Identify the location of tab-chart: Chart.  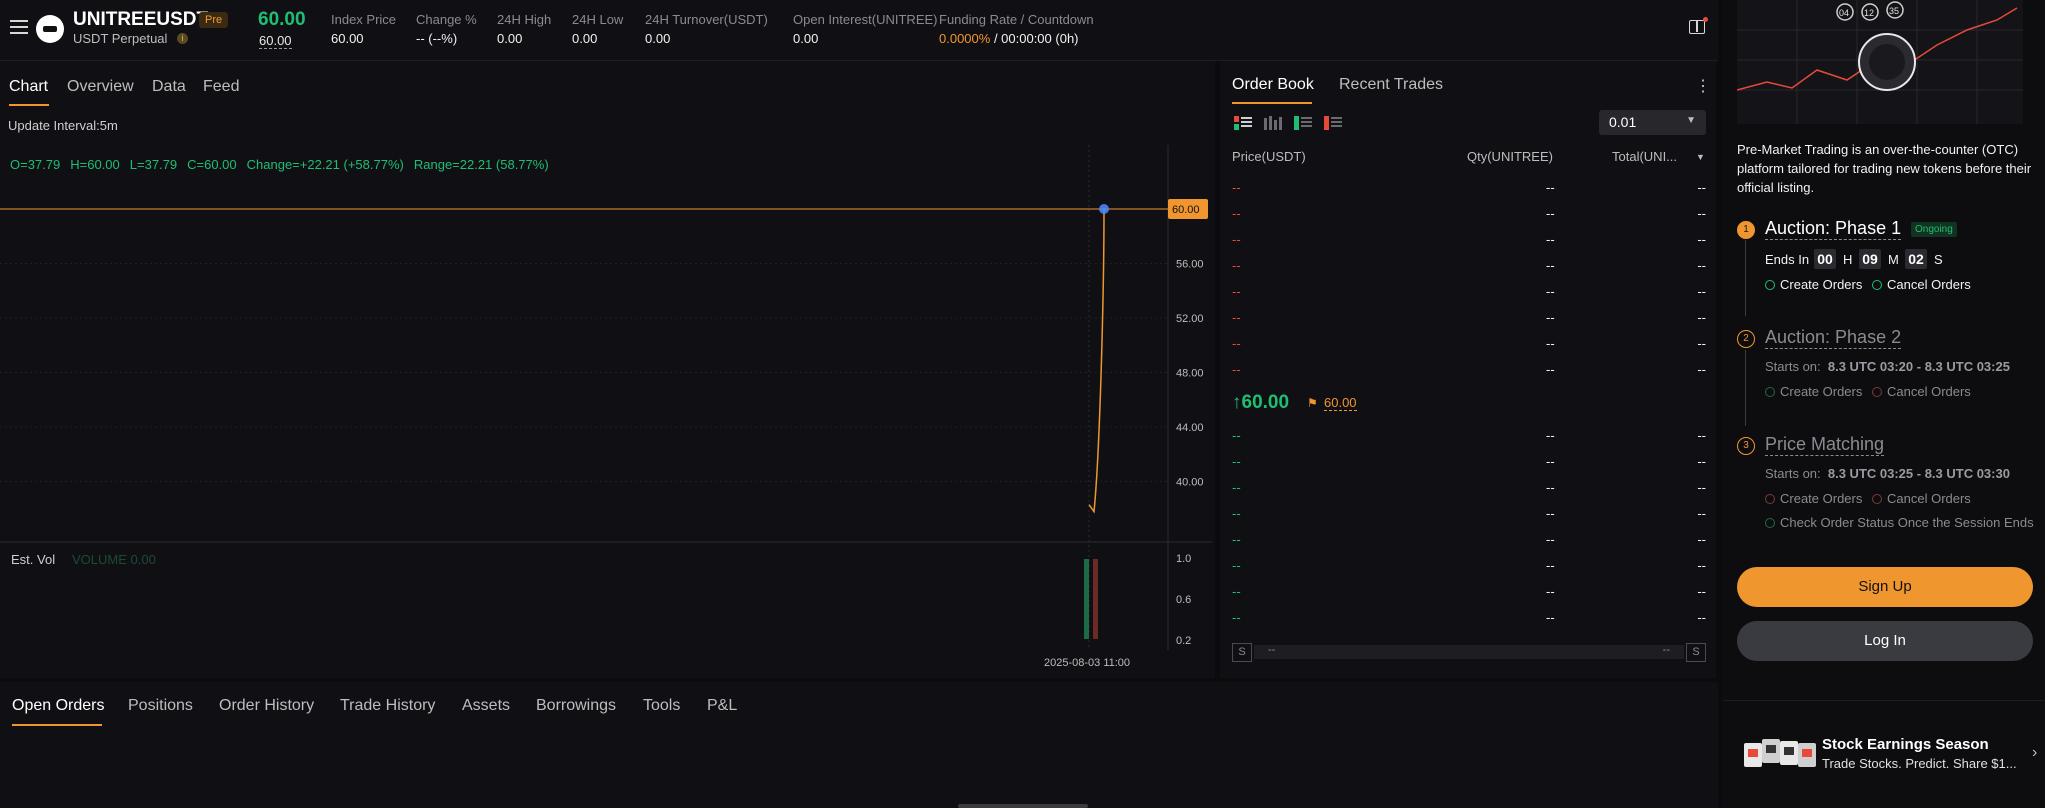
(28, 87).